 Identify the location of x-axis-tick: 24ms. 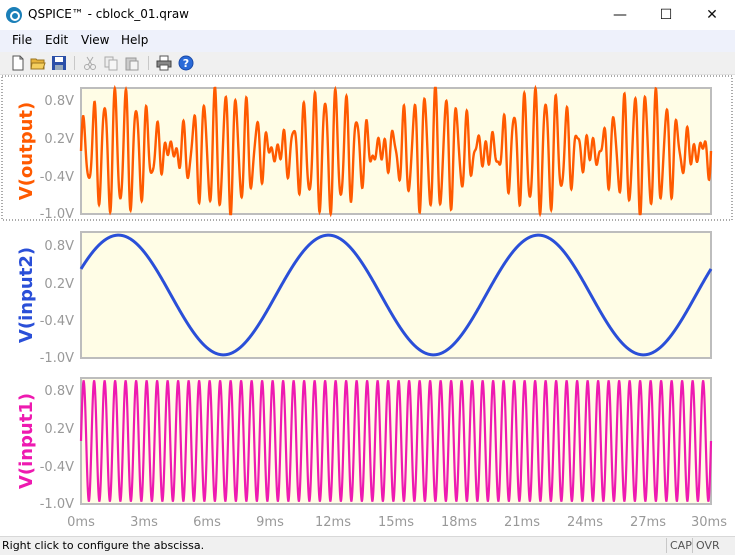
(585, 522).